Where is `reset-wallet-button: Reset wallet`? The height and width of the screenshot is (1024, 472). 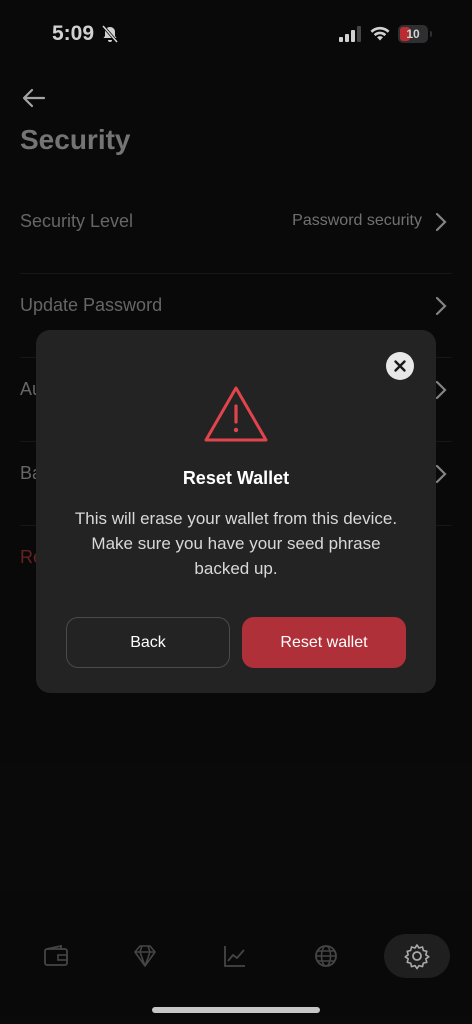 reset-wallet-button: Reset wallet is located at coordinates (324, 642).